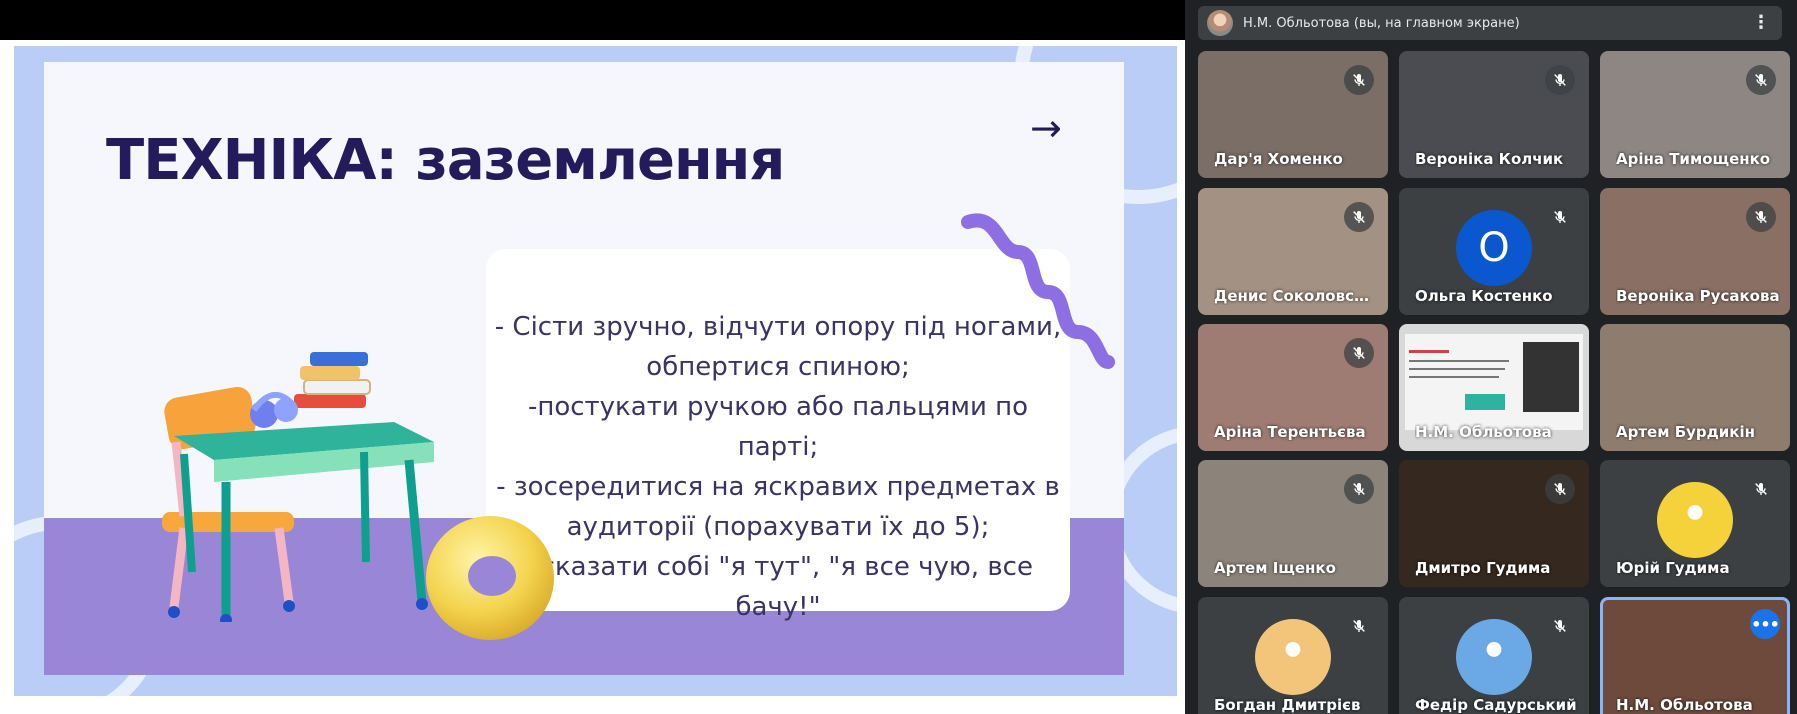 The width and height of the screenshot is (1797, 714). Describe the element at coordinates (1695, 387) in the screenshot. I see `participant-tile: Артем Бурдикін` at that location.